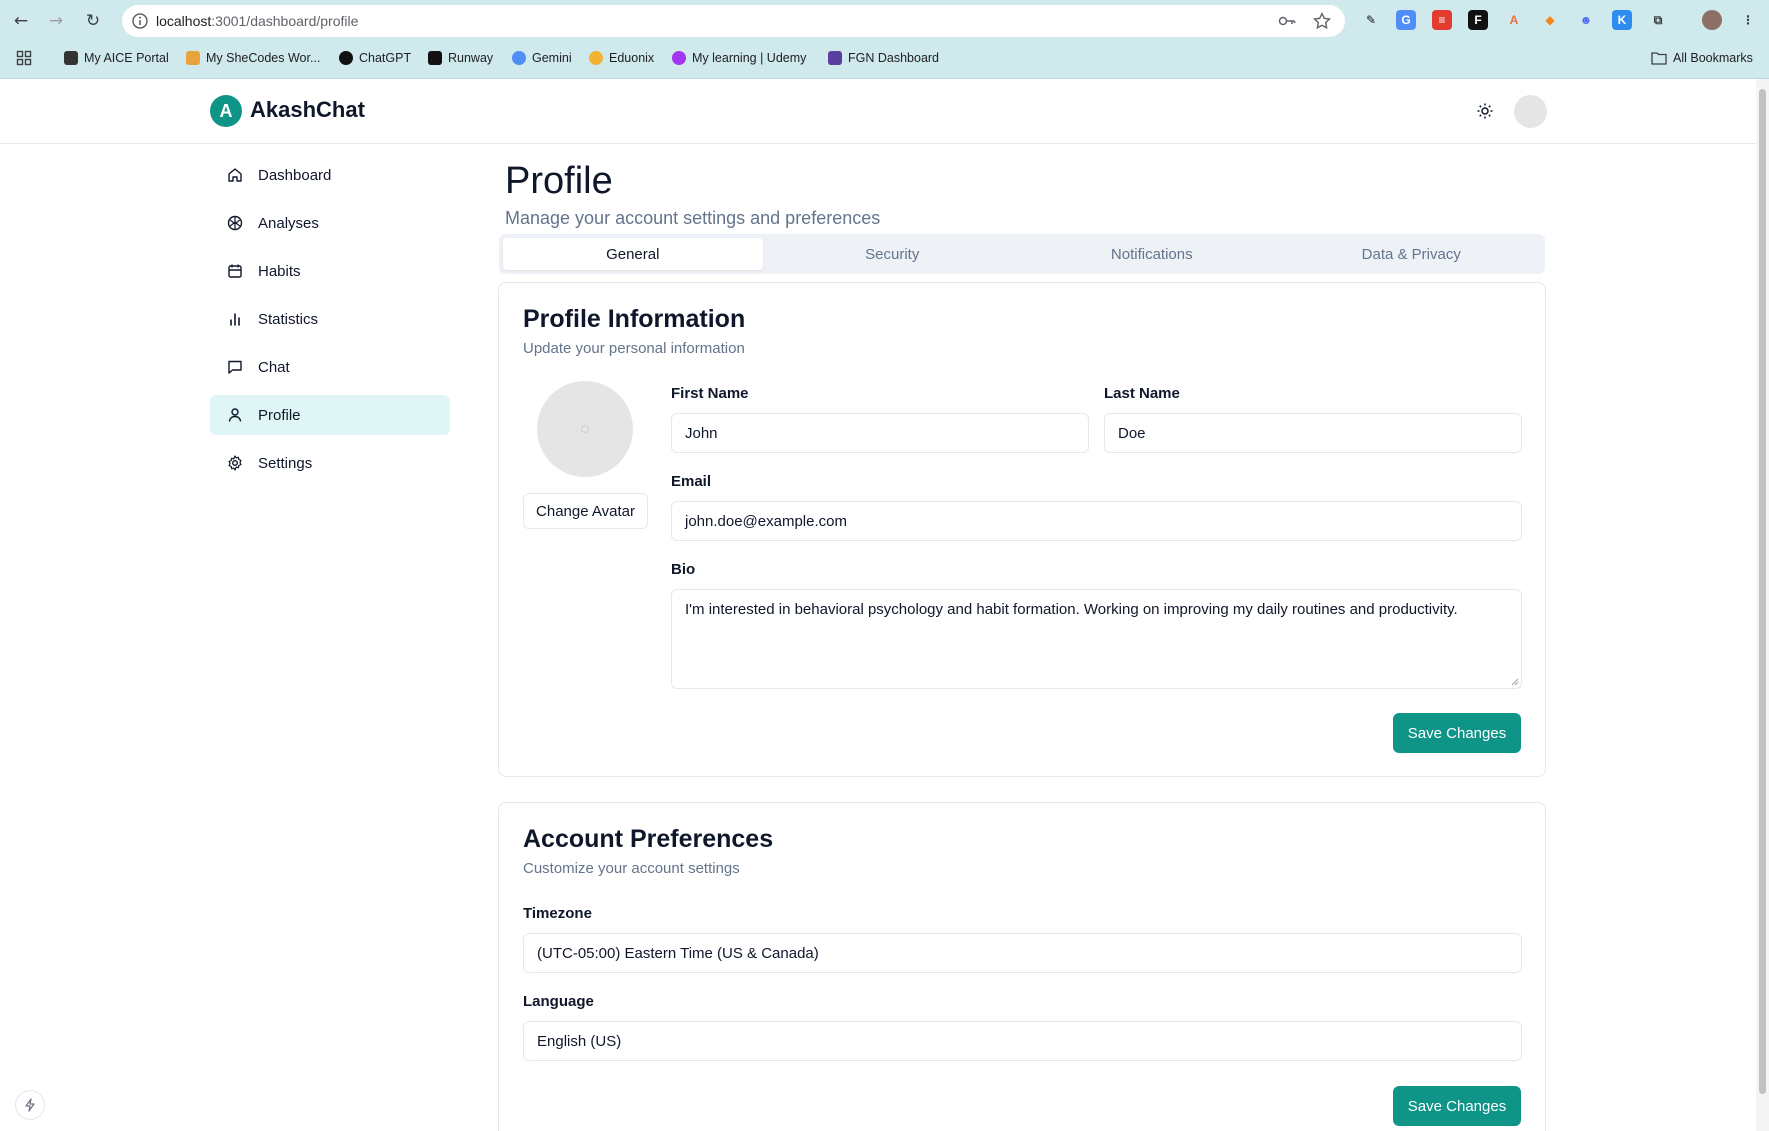 This screenshot has height=1131, width=1769. Describe the element at coordinates (710, 393) in the screenshot. I see `first-name-label: First Name` at that location.